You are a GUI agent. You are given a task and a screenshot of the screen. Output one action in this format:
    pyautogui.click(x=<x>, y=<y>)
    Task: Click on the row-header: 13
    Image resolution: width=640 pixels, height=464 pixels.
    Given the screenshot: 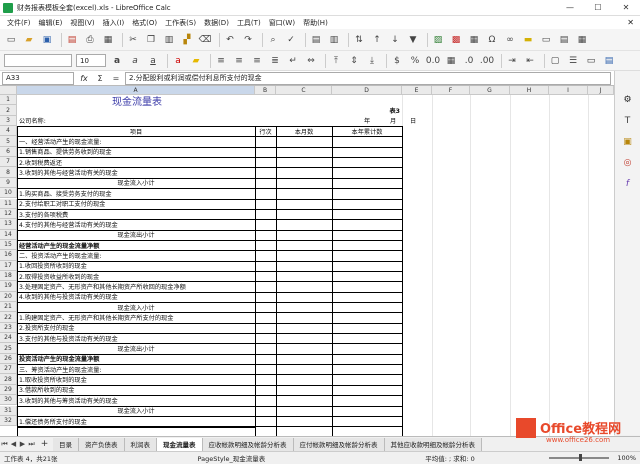 What is the action you would take?
    pyautogui.click(x=8, y=224)
    